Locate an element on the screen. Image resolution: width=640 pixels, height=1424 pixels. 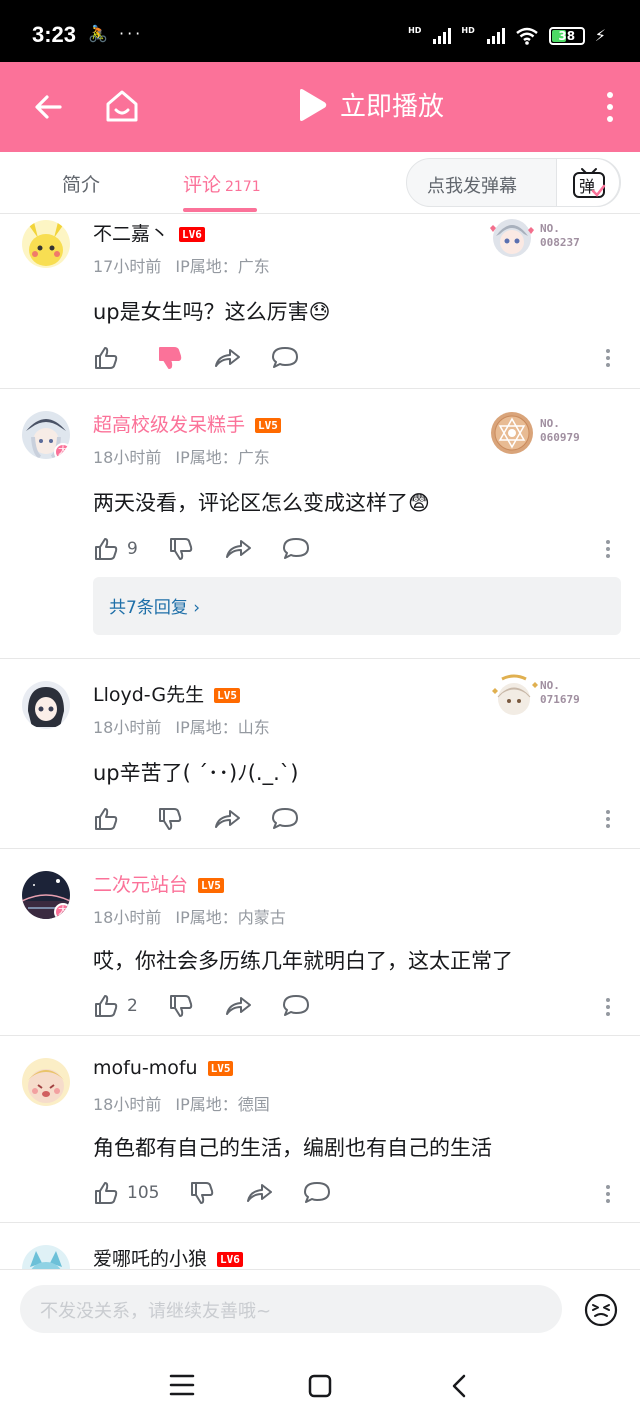
fan-medal: NO. 060979 is located at coordinates (544, 433).